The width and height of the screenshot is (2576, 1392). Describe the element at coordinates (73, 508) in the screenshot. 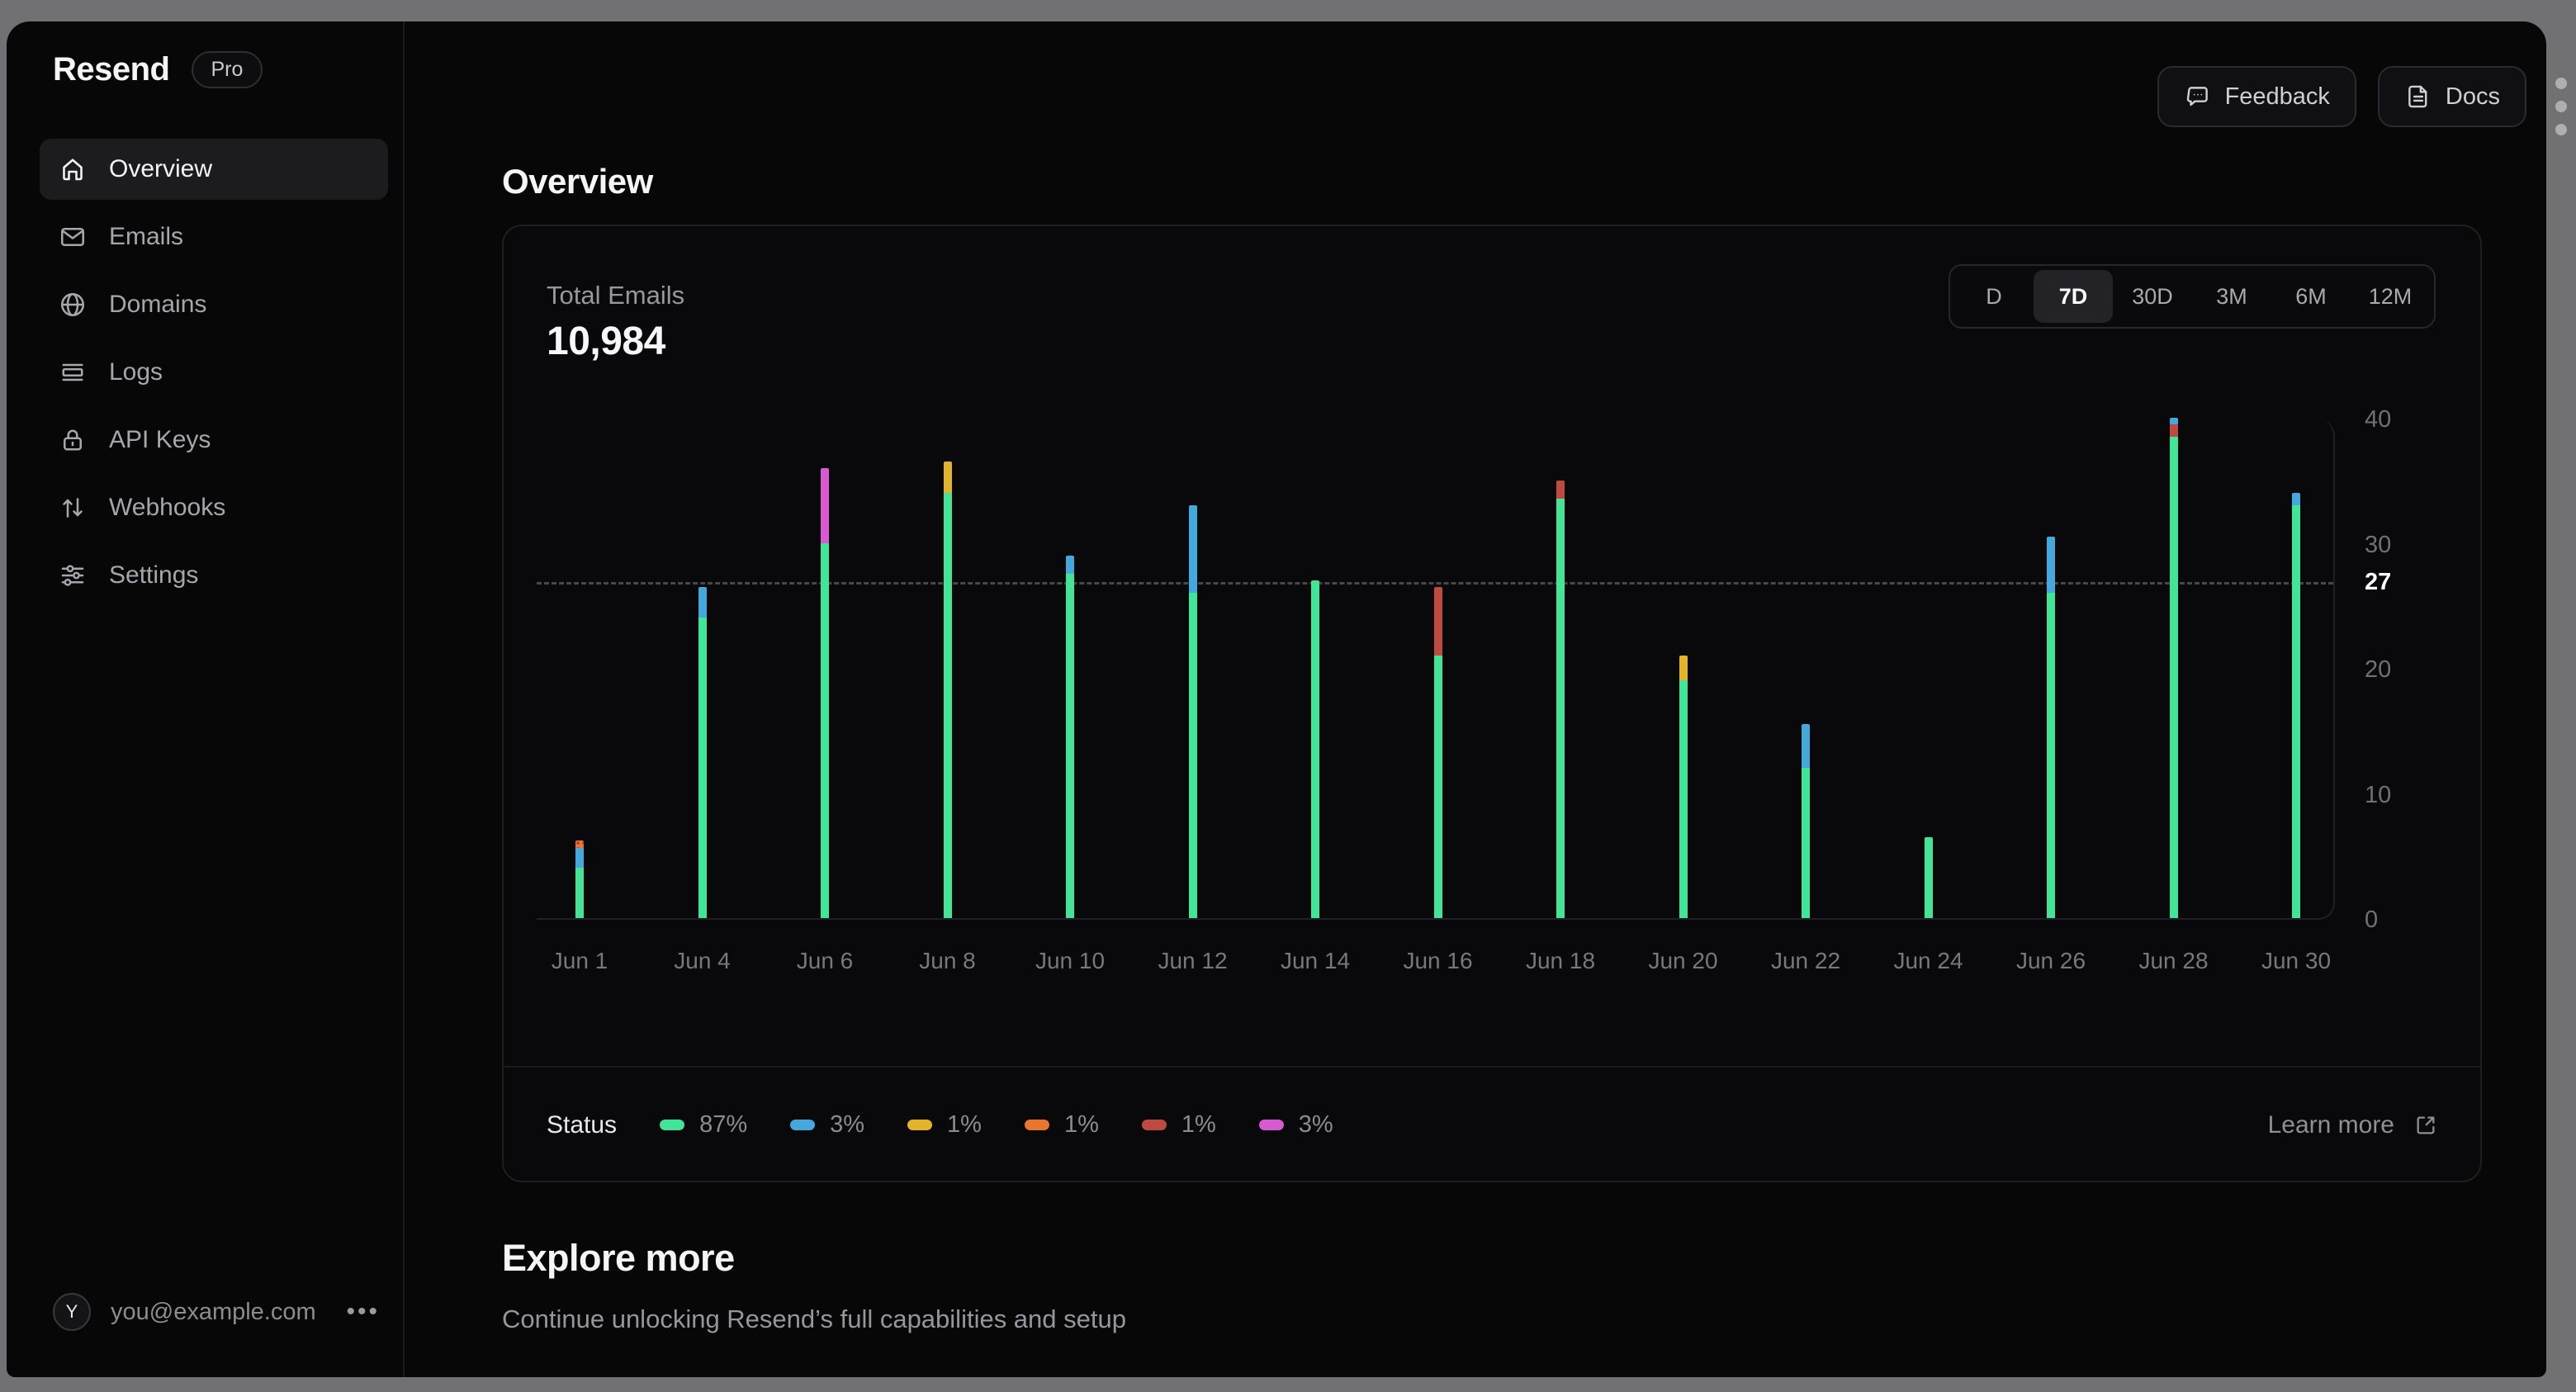

I see `arrows-up-down-icon` at that location.